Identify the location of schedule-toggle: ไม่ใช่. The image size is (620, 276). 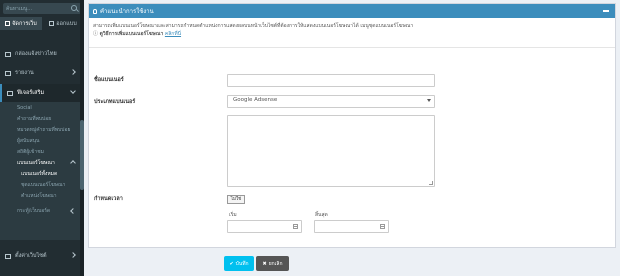
(236, 199).